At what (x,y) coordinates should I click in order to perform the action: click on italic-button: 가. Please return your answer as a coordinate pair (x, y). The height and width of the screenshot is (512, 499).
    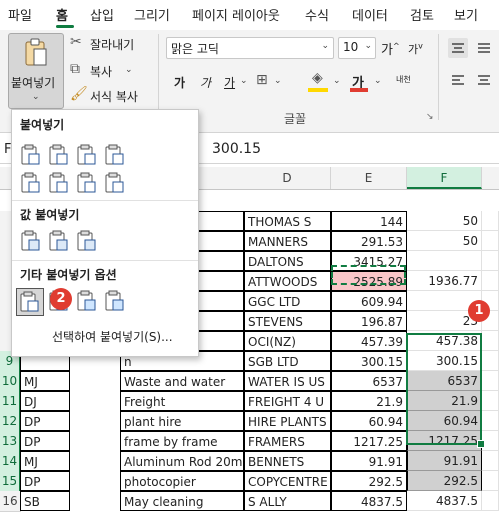
    Looking at the image, I should click on (205, 82).